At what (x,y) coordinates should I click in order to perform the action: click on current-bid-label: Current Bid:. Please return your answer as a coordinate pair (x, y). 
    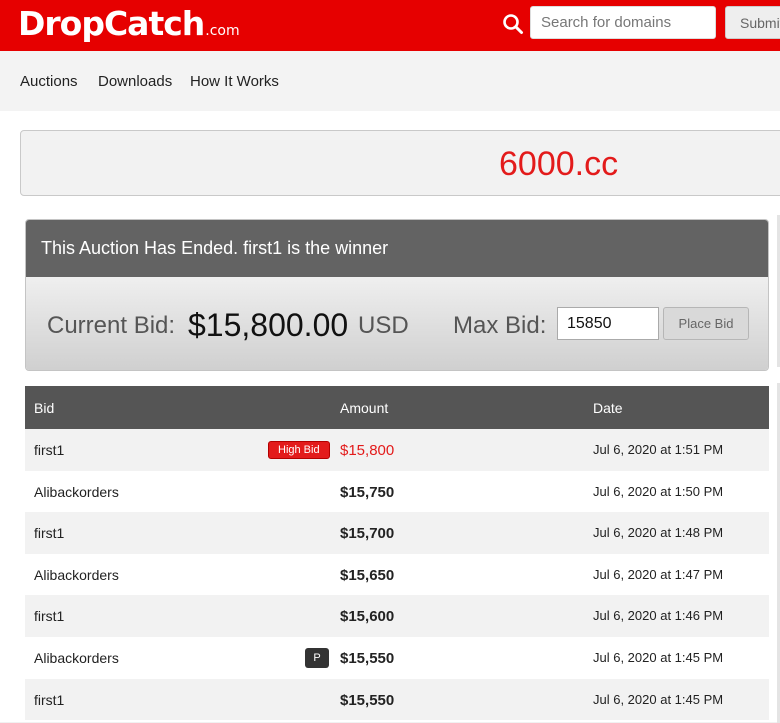
    Looking at the image, I should click on (111, 325).